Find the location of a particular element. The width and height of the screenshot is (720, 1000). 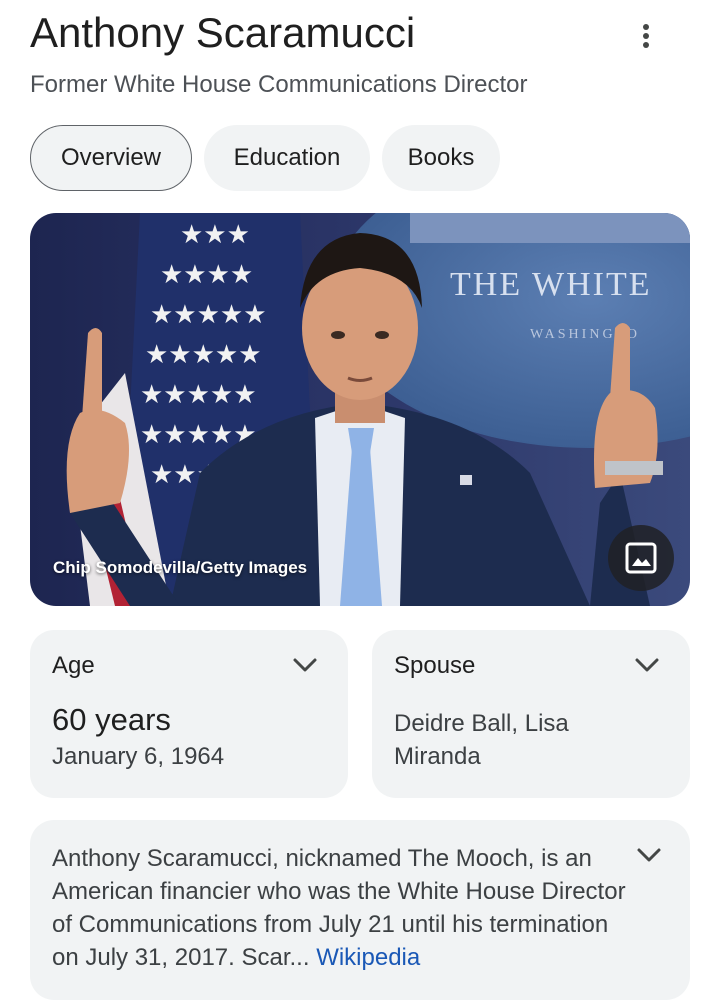

view-images-button is located at coordinates (641, 558).